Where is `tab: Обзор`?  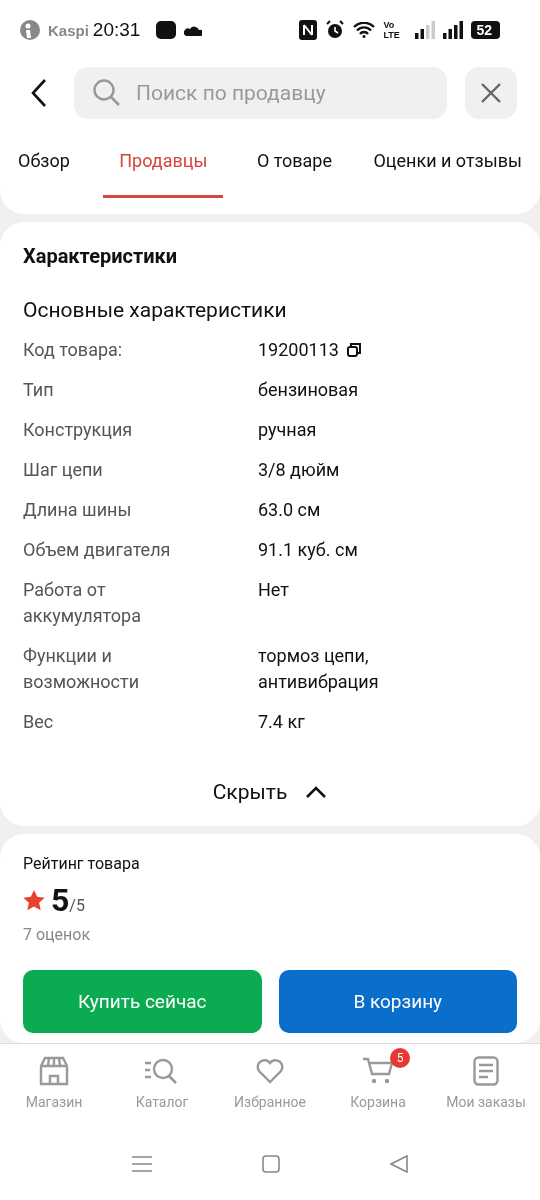 tab: Обзор is located at coordinates (44, 162).